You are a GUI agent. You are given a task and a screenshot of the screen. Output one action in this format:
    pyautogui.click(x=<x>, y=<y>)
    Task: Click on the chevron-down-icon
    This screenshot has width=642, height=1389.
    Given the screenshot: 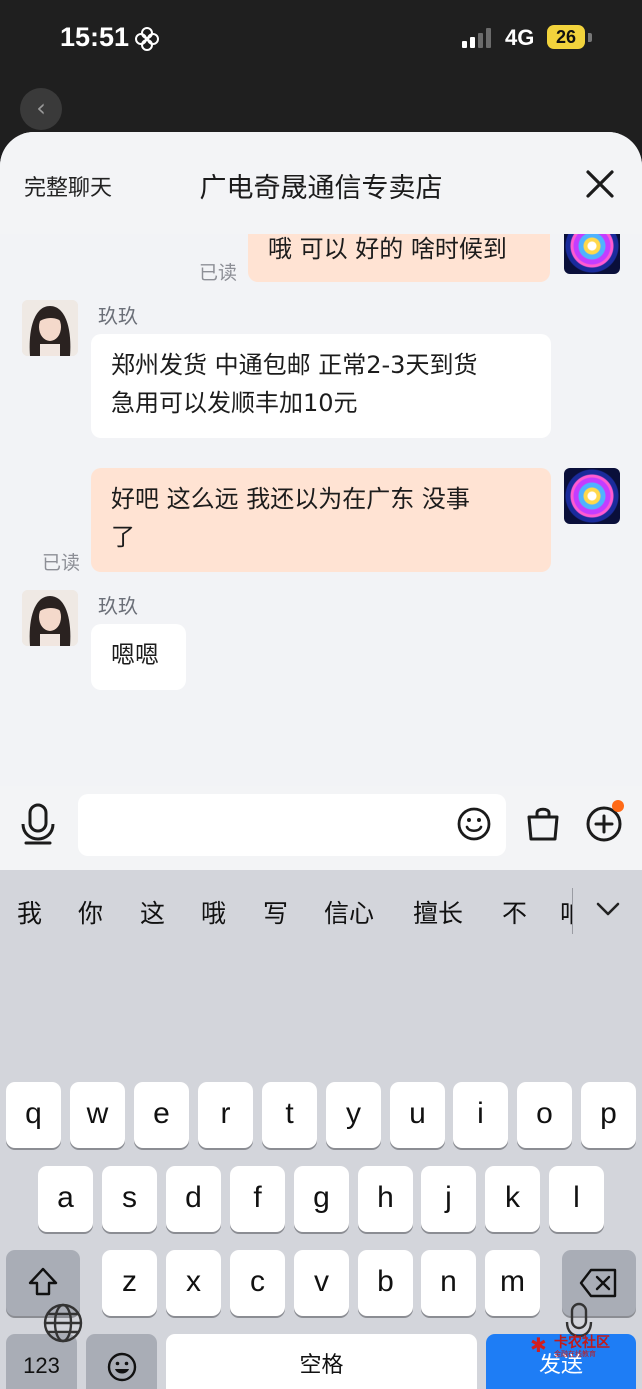 What is the action you would take?
    pyautogui.click(x=608, y=909)
    